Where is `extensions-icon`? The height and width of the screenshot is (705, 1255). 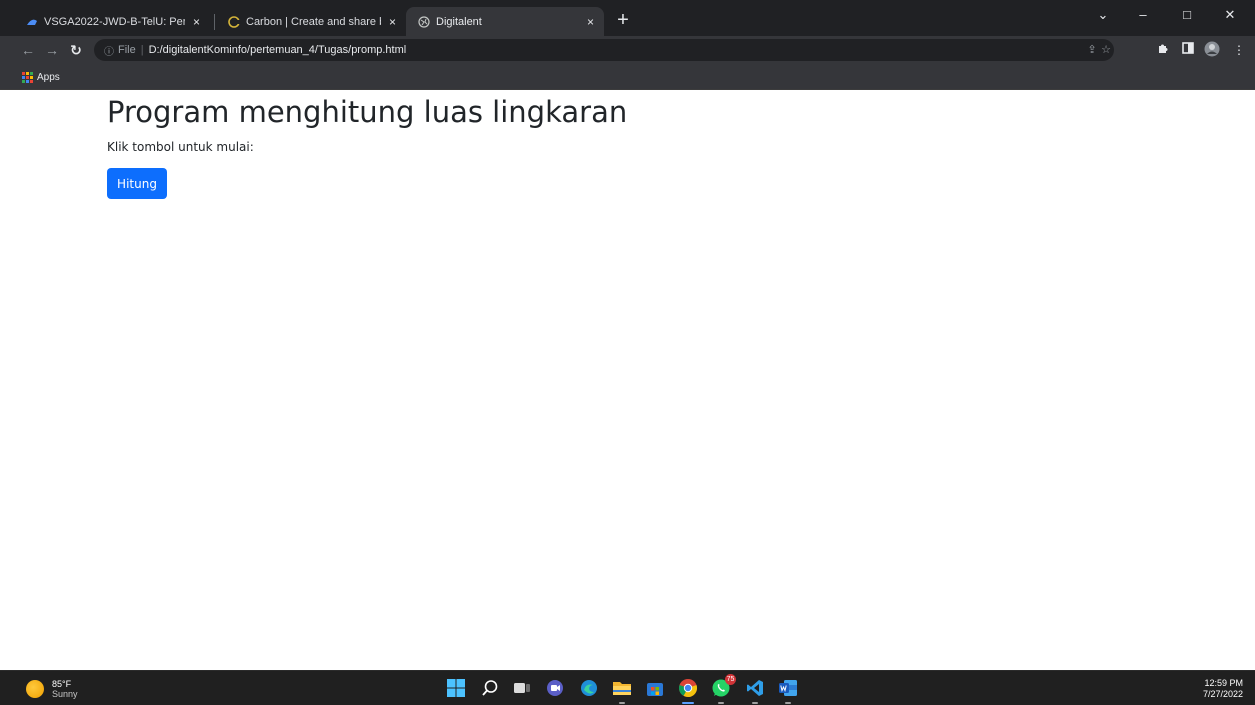 extensions-icon is located at coordinates (1163, 50).